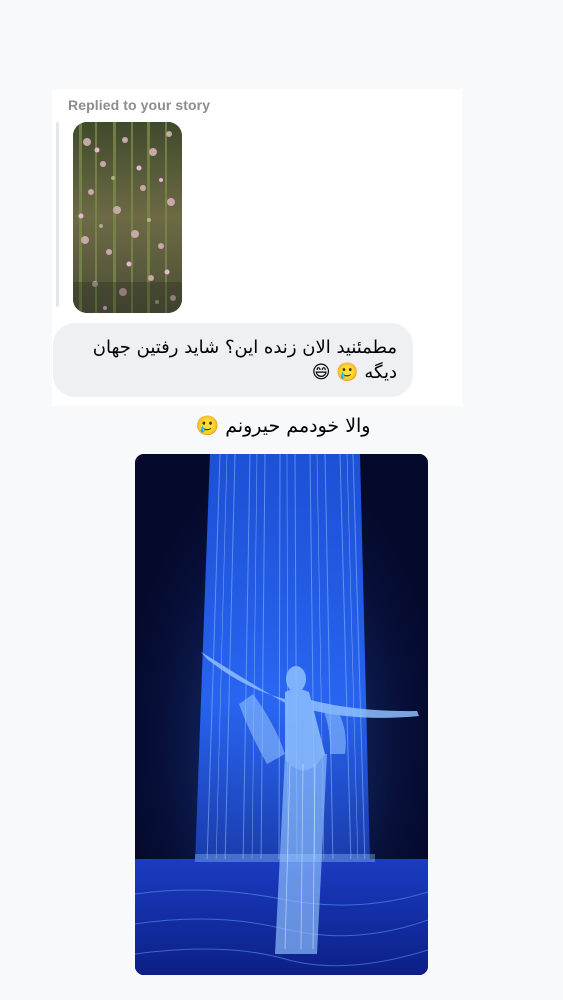 The height and width of the screenshot is (1000, 563). What do you see at coordinates (57, 214) in the screenshot?
I see `reply-indicator-bar` at bounding box center [57, 214].